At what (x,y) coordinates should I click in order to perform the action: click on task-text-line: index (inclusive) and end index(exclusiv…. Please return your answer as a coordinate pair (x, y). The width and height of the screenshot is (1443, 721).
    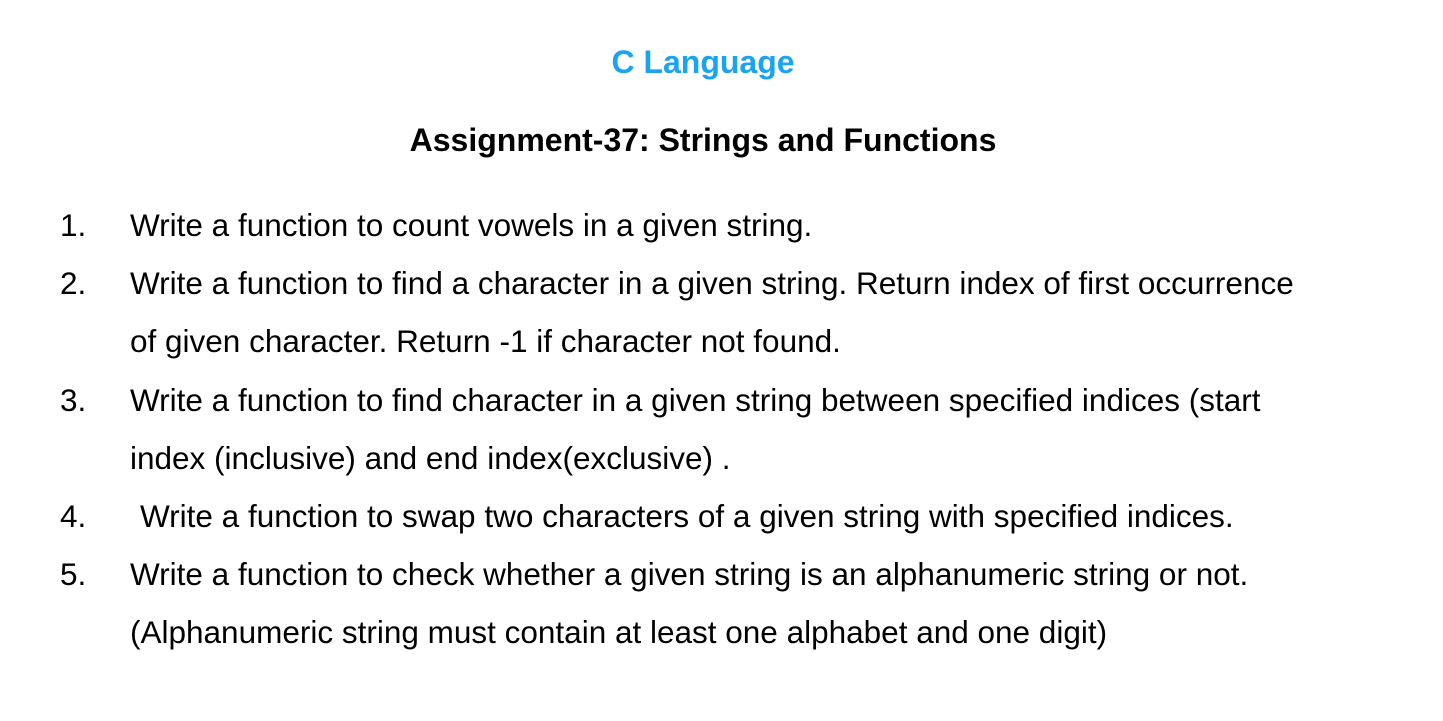
    Looking at the image, I should click on (430, 457).